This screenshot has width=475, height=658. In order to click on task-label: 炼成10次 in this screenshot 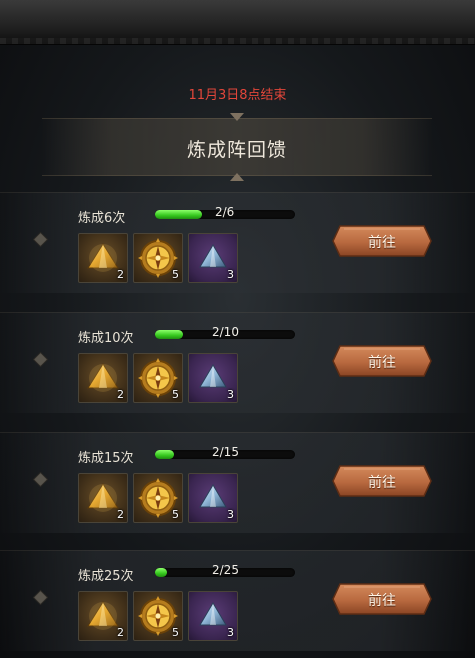, I will do `click(106, 338)`.